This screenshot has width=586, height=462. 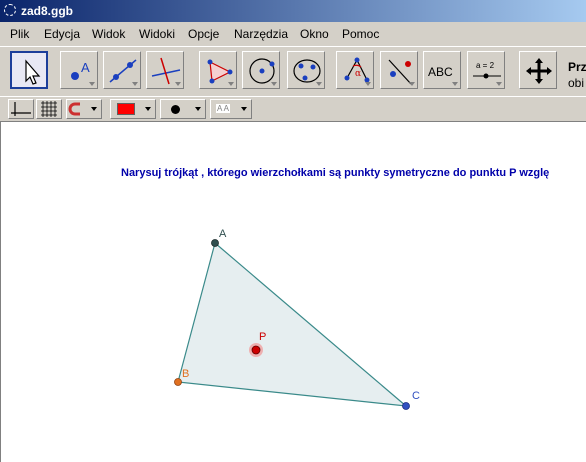 What do you see at coordinates (261, 34) in the screenshot?
I see `menu-narzedzia: Narzędzia` at bounding box center [261, 34].